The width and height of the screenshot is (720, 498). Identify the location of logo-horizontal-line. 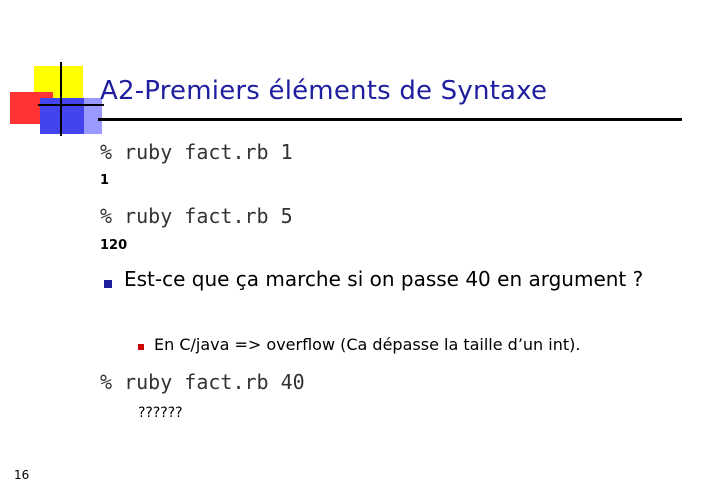
(71, 105).